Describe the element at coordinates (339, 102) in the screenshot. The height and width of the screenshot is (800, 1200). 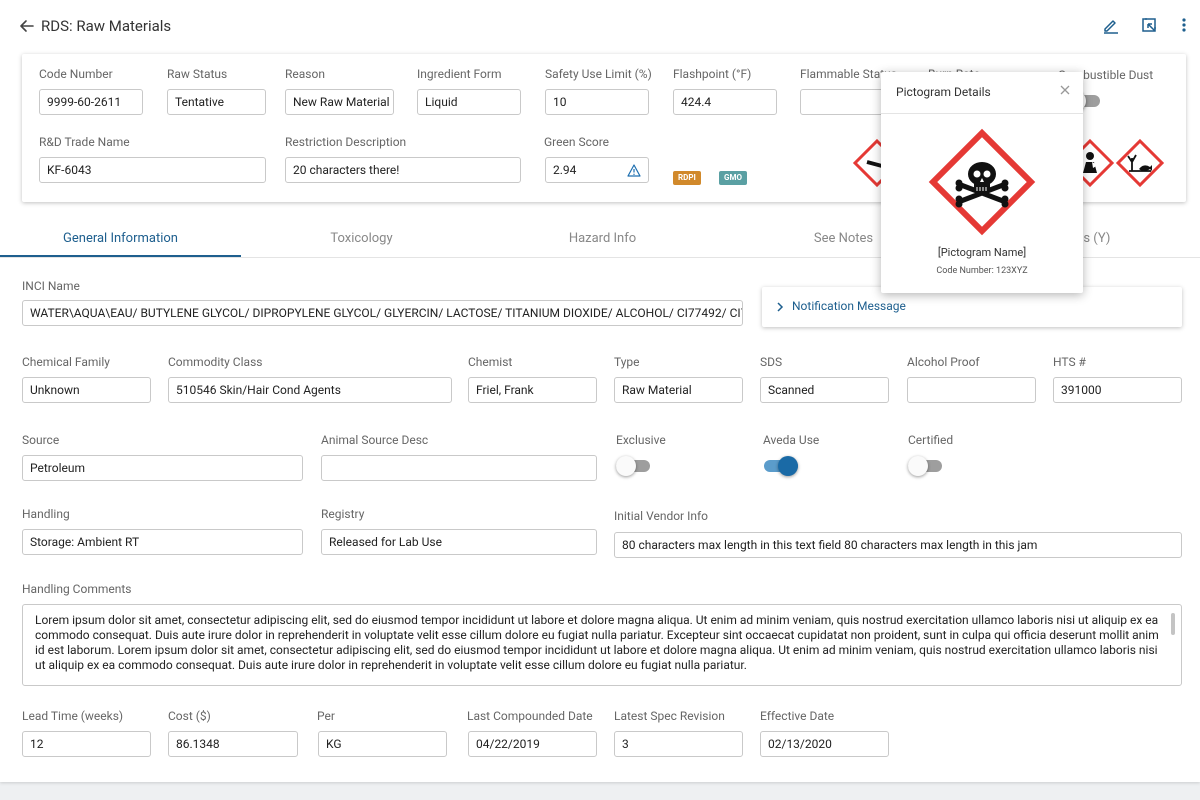
I see `reason-field: New Raw Material` at that location.